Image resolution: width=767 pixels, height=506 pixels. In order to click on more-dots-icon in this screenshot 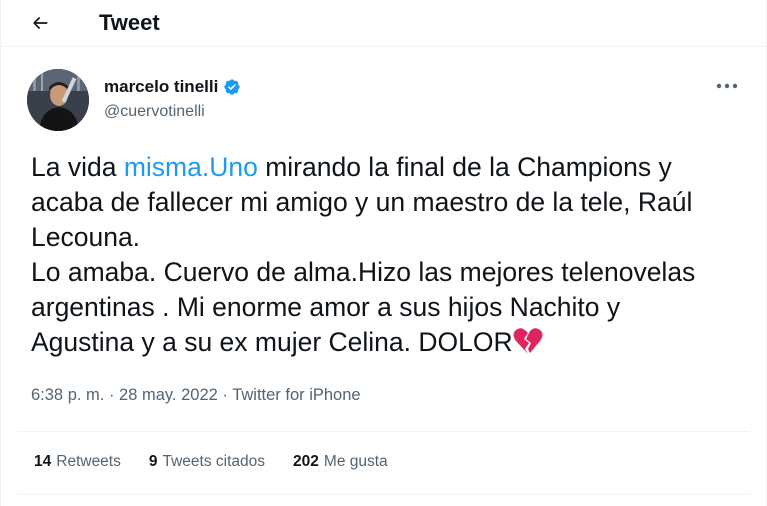, I will do `click(727, 86)`.